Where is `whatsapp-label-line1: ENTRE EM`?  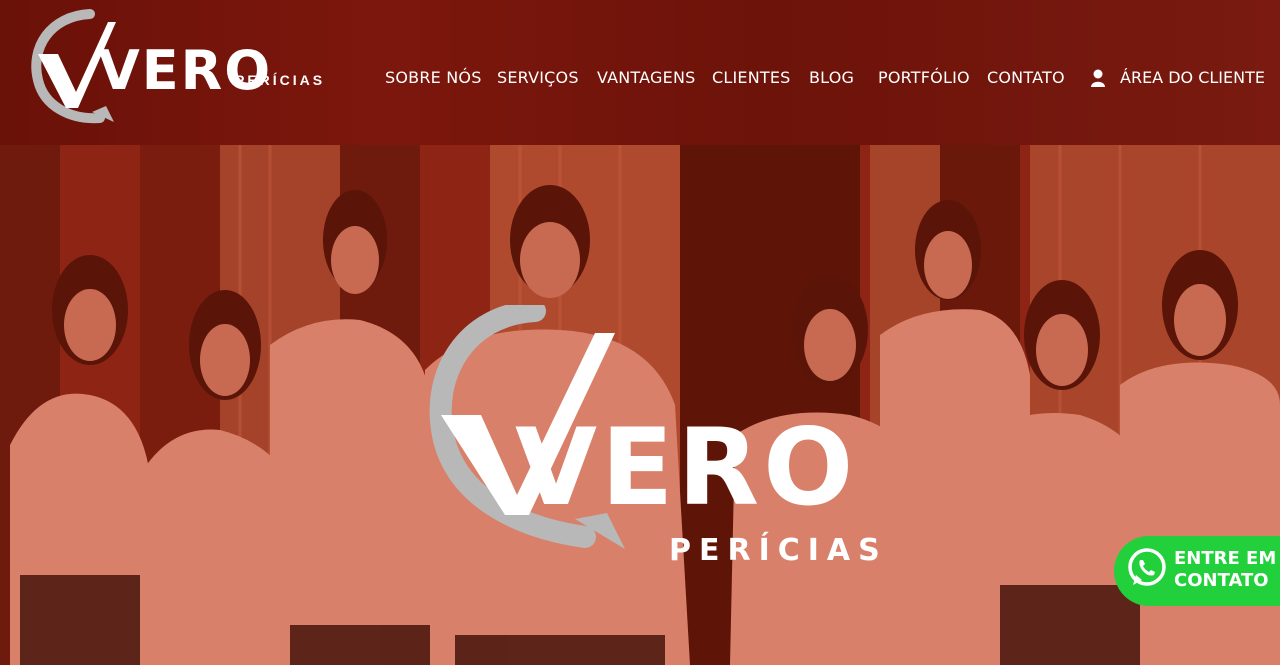
whatsapp-label-line1: ENTRE EM is located at coordinates (1225, 558).